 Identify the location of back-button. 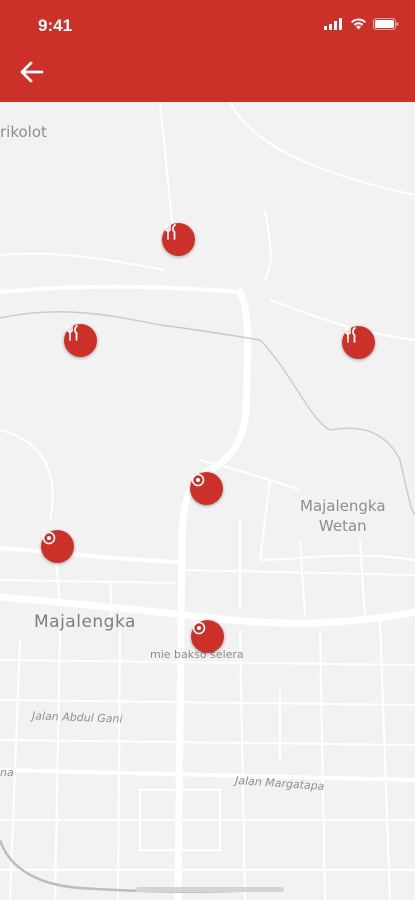
(32, 72).